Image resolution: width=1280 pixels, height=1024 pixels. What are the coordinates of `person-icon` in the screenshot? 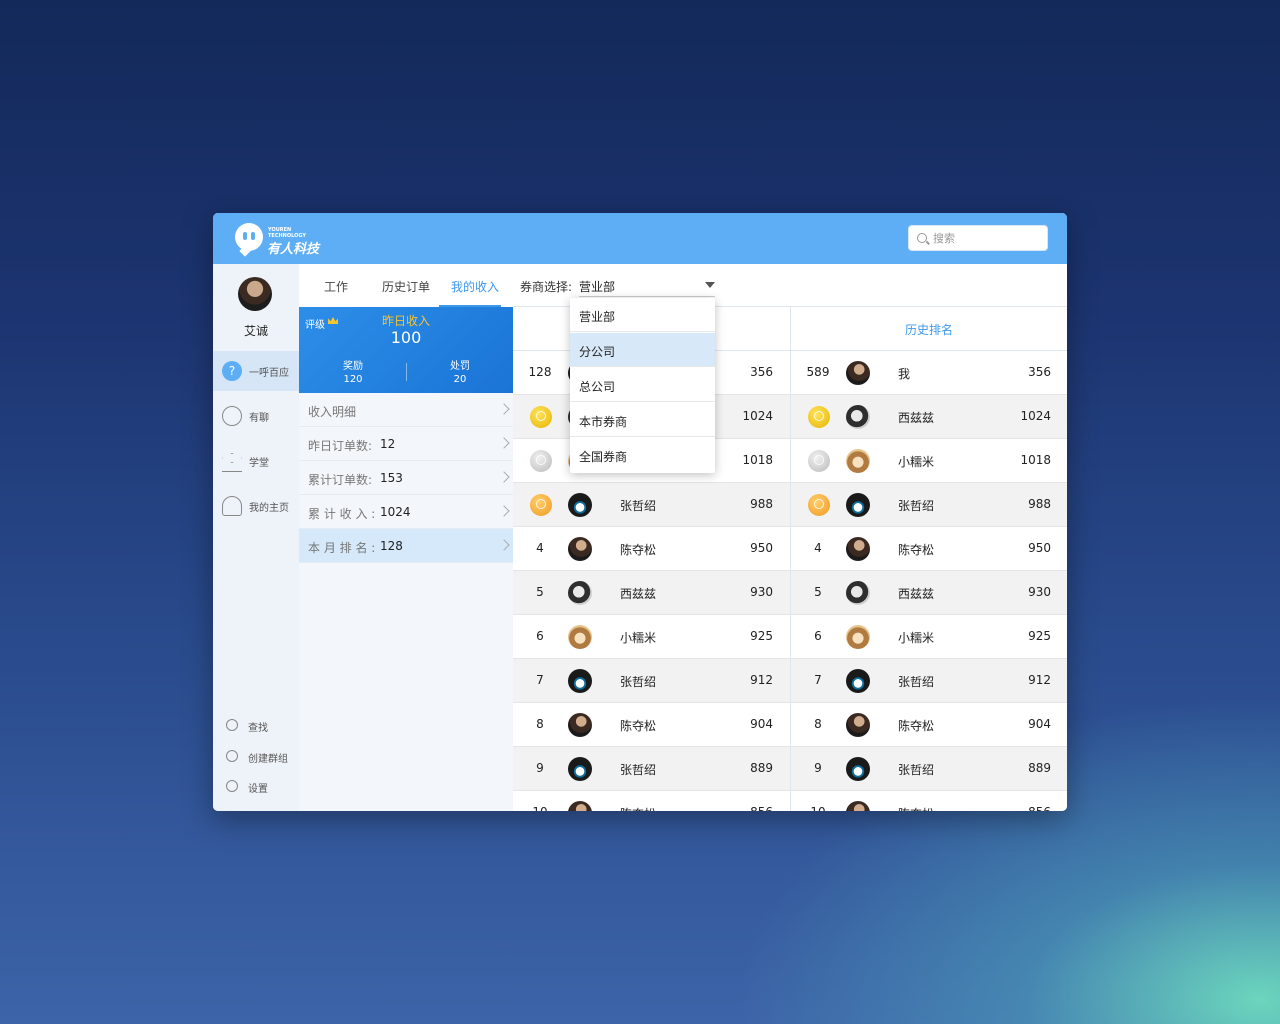 It's located at (232, 506).